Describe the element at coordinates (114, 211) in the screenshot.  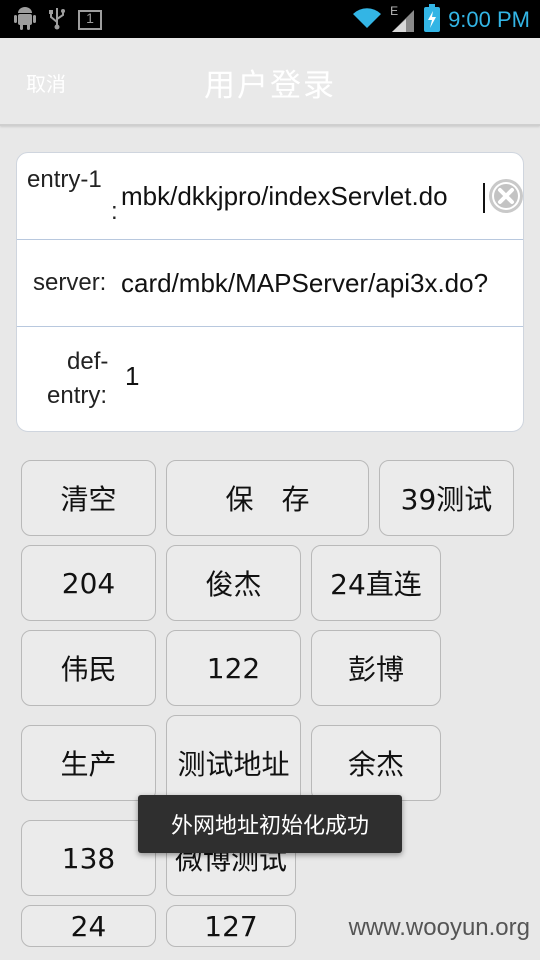
I see `entry-1-label-colon: :` at that location.